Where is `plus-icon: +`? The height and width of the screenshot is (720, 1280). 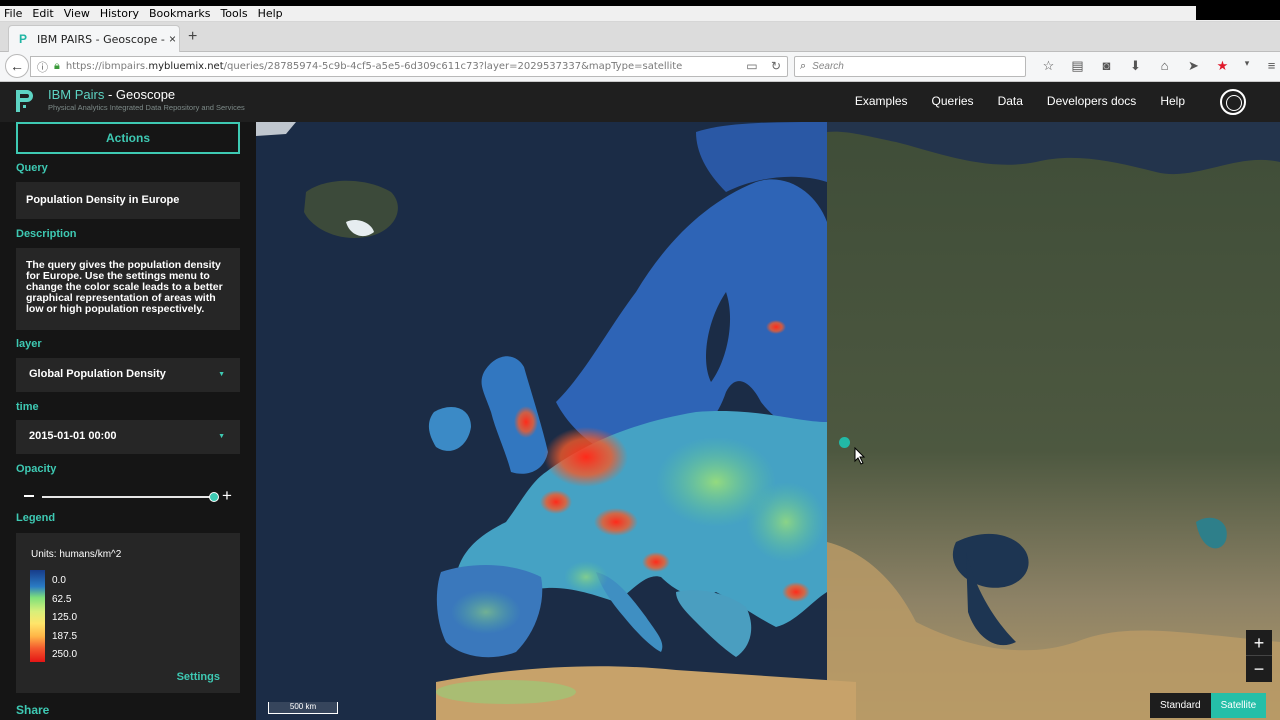 plus-icon: + is located at coordinates (227, 495).